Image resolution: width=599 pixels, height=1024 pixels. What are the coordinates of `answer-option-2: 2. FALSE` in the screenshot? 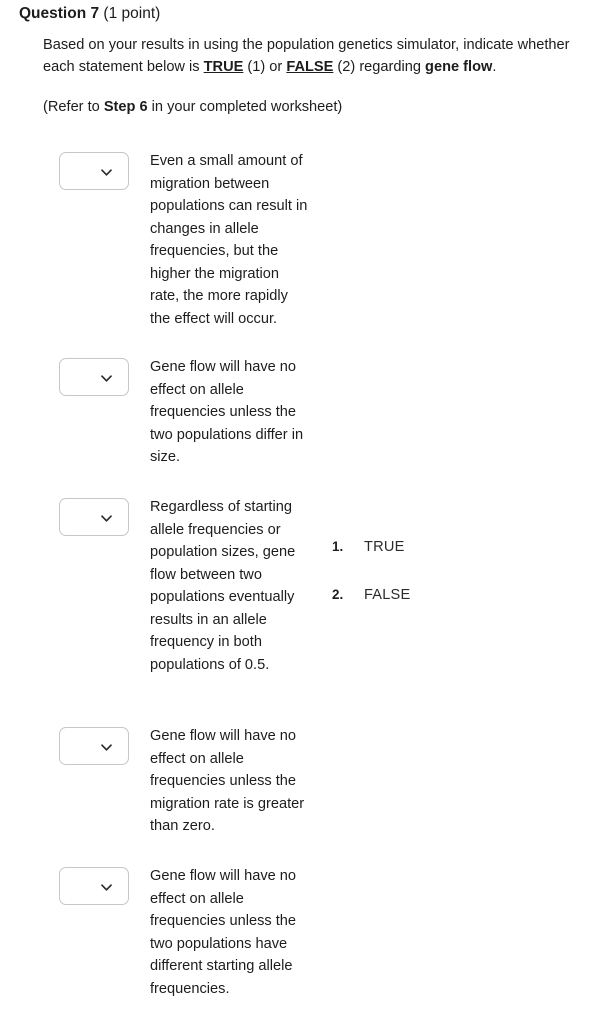 It's located at (371, 595).